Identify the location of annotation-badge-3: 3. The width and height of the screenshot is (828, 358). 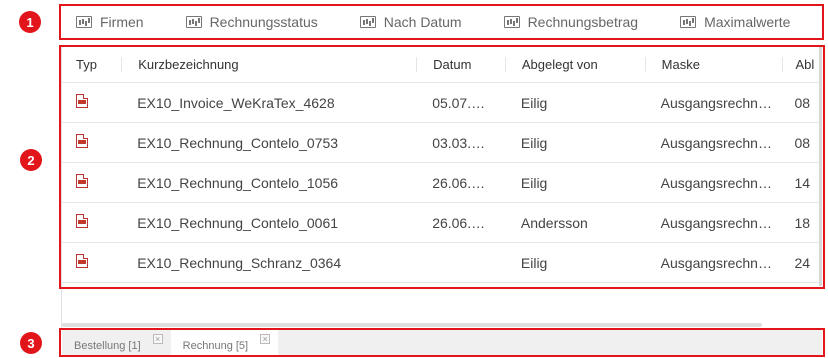
(31, 343).